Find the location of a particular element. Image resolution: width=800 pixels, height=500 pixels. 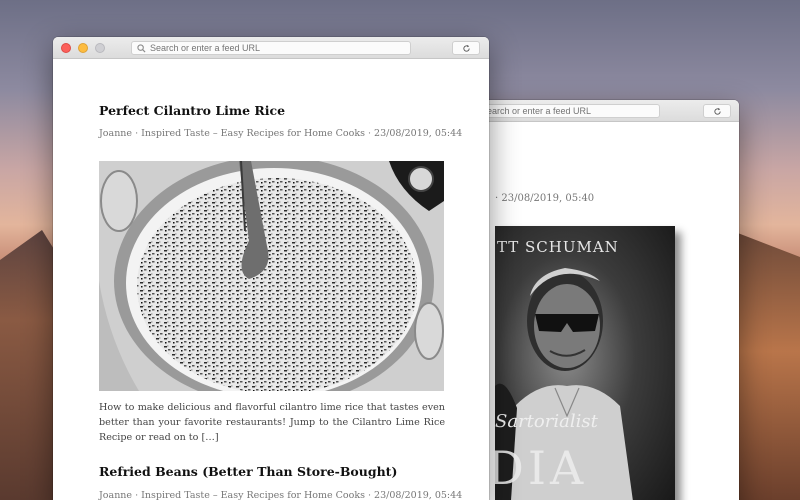

article-title: Refried Beans (Better Than Store-Bought) is located at coordinates (272, 471).